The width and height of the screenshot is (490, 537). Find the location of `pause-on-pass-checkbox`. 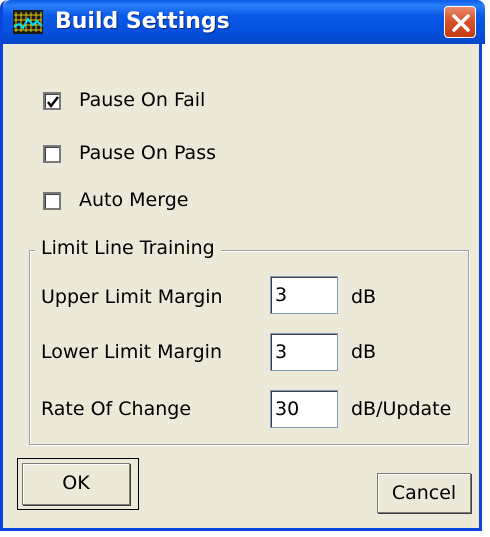

pause-on-pass-checkbox is located at coordinates (52, 154).